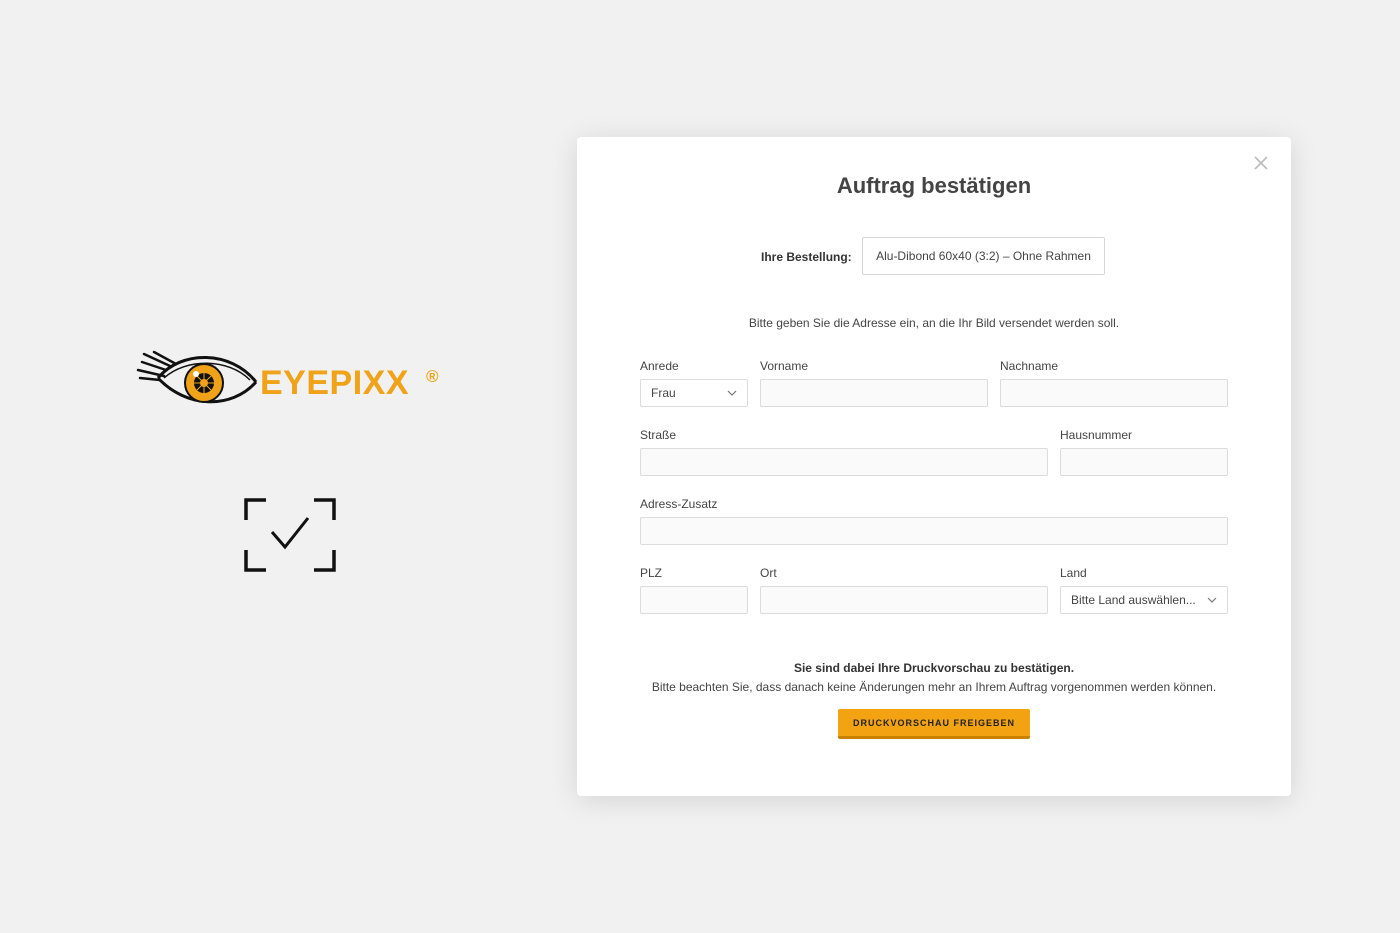 The height and width of the screenshot is (933, 1400). What do you see at coordinates (1096, 435) in the screenshot?
I see `hausnummer-label: Hausnummer` at bounding box center [1096, 435].